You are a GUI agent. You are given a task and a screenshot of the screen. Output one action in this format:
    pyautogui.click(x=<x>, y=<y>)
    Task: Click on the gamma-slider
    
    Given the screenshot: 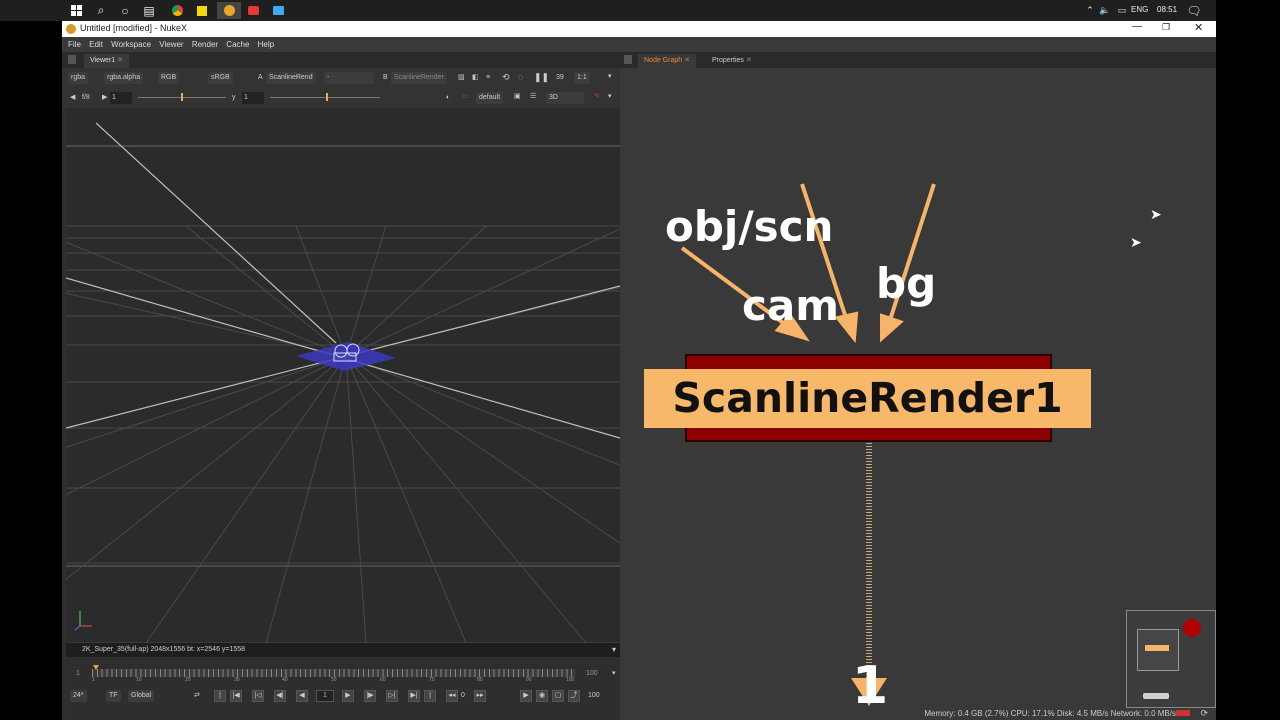 What is the action you would take?
    pyautogui.click(x=325, y=97)
    